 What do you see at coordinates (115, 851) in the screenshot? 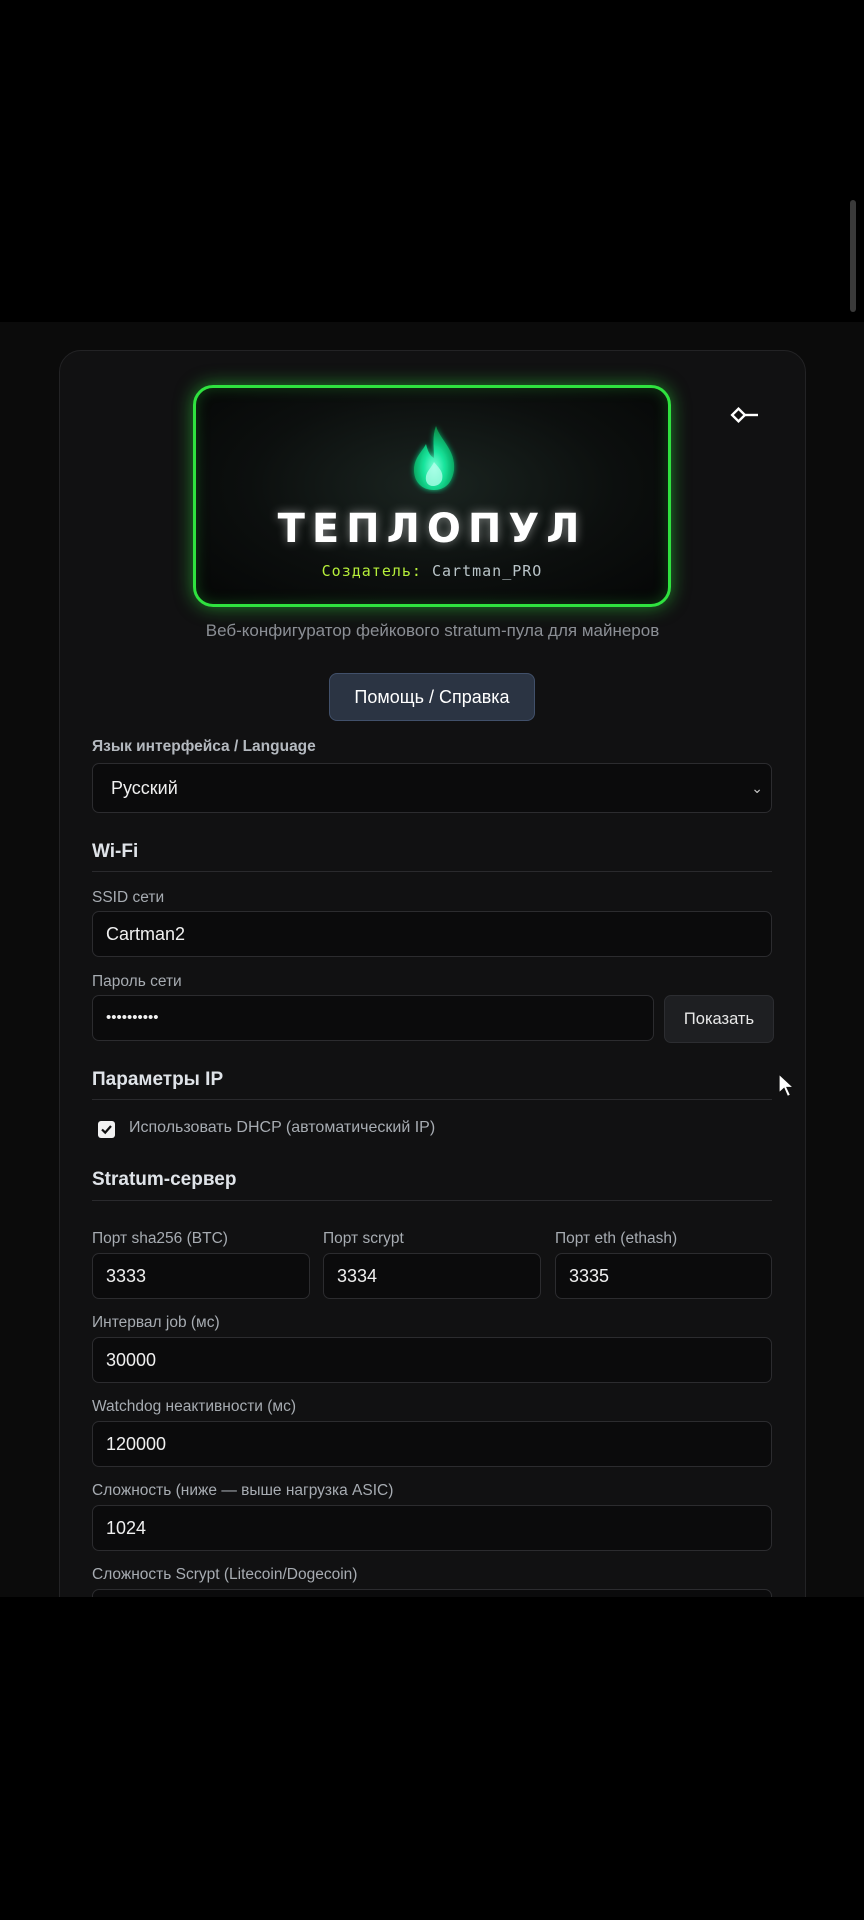
I see `wifi-section-title: Wi-Fi` at bounding box center [115, 851].